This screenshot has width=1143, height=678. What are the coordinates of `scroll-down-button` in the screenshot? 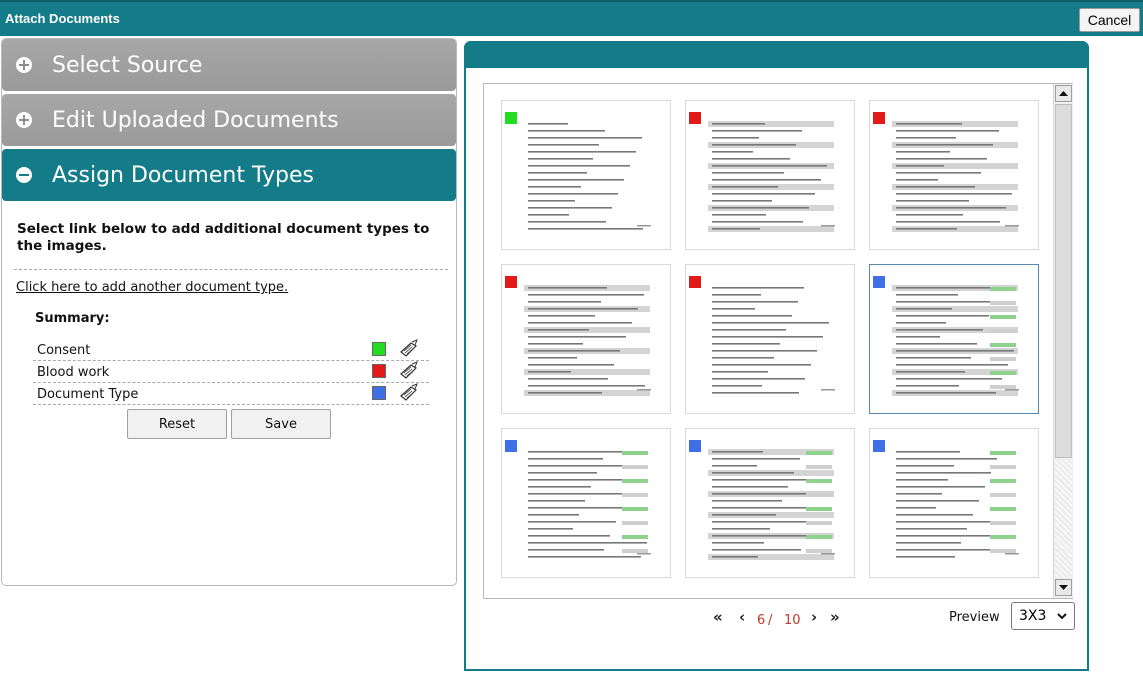 It's located at (1063, 587).